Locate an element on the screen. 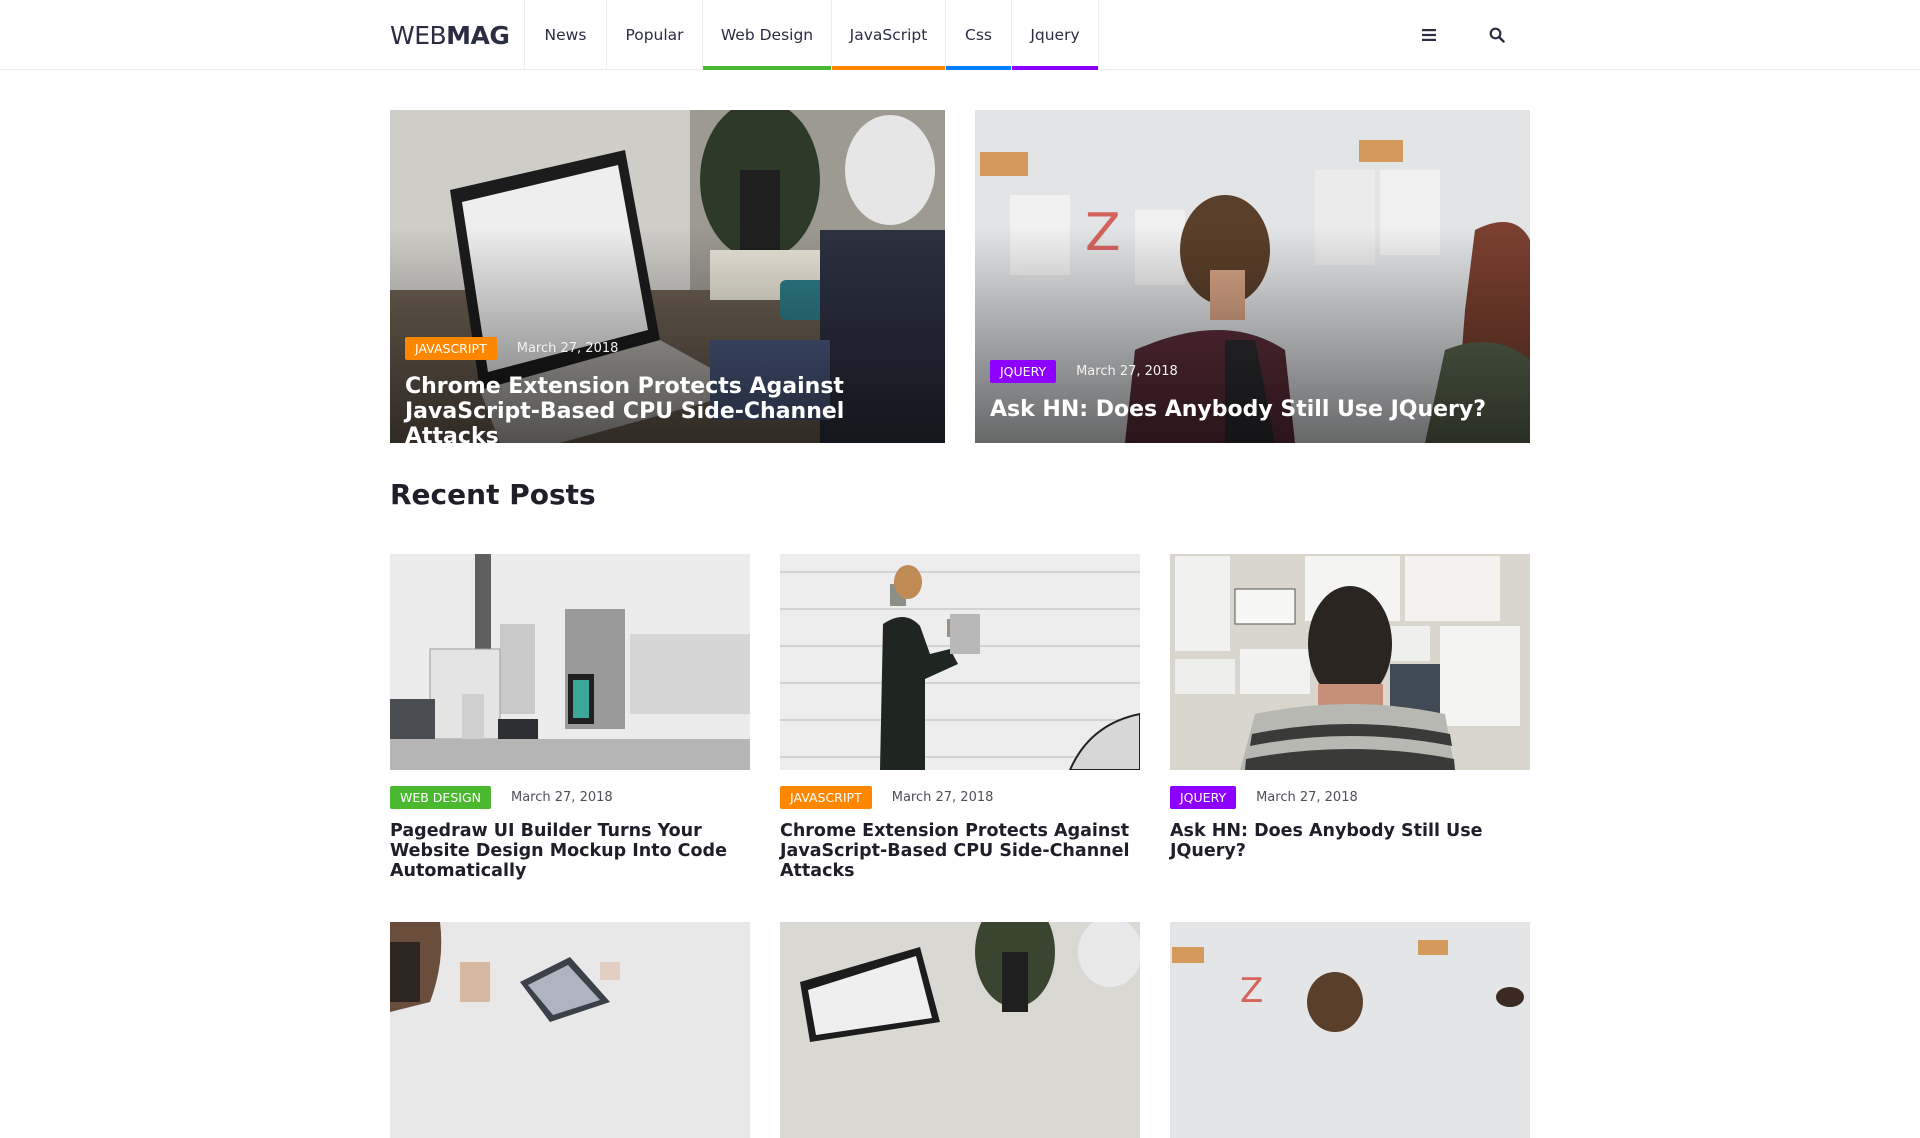 The width and height of the screenshot is (1920, 1138). nav-item-javascript: JavaScript is located at coordinates (888, 35).